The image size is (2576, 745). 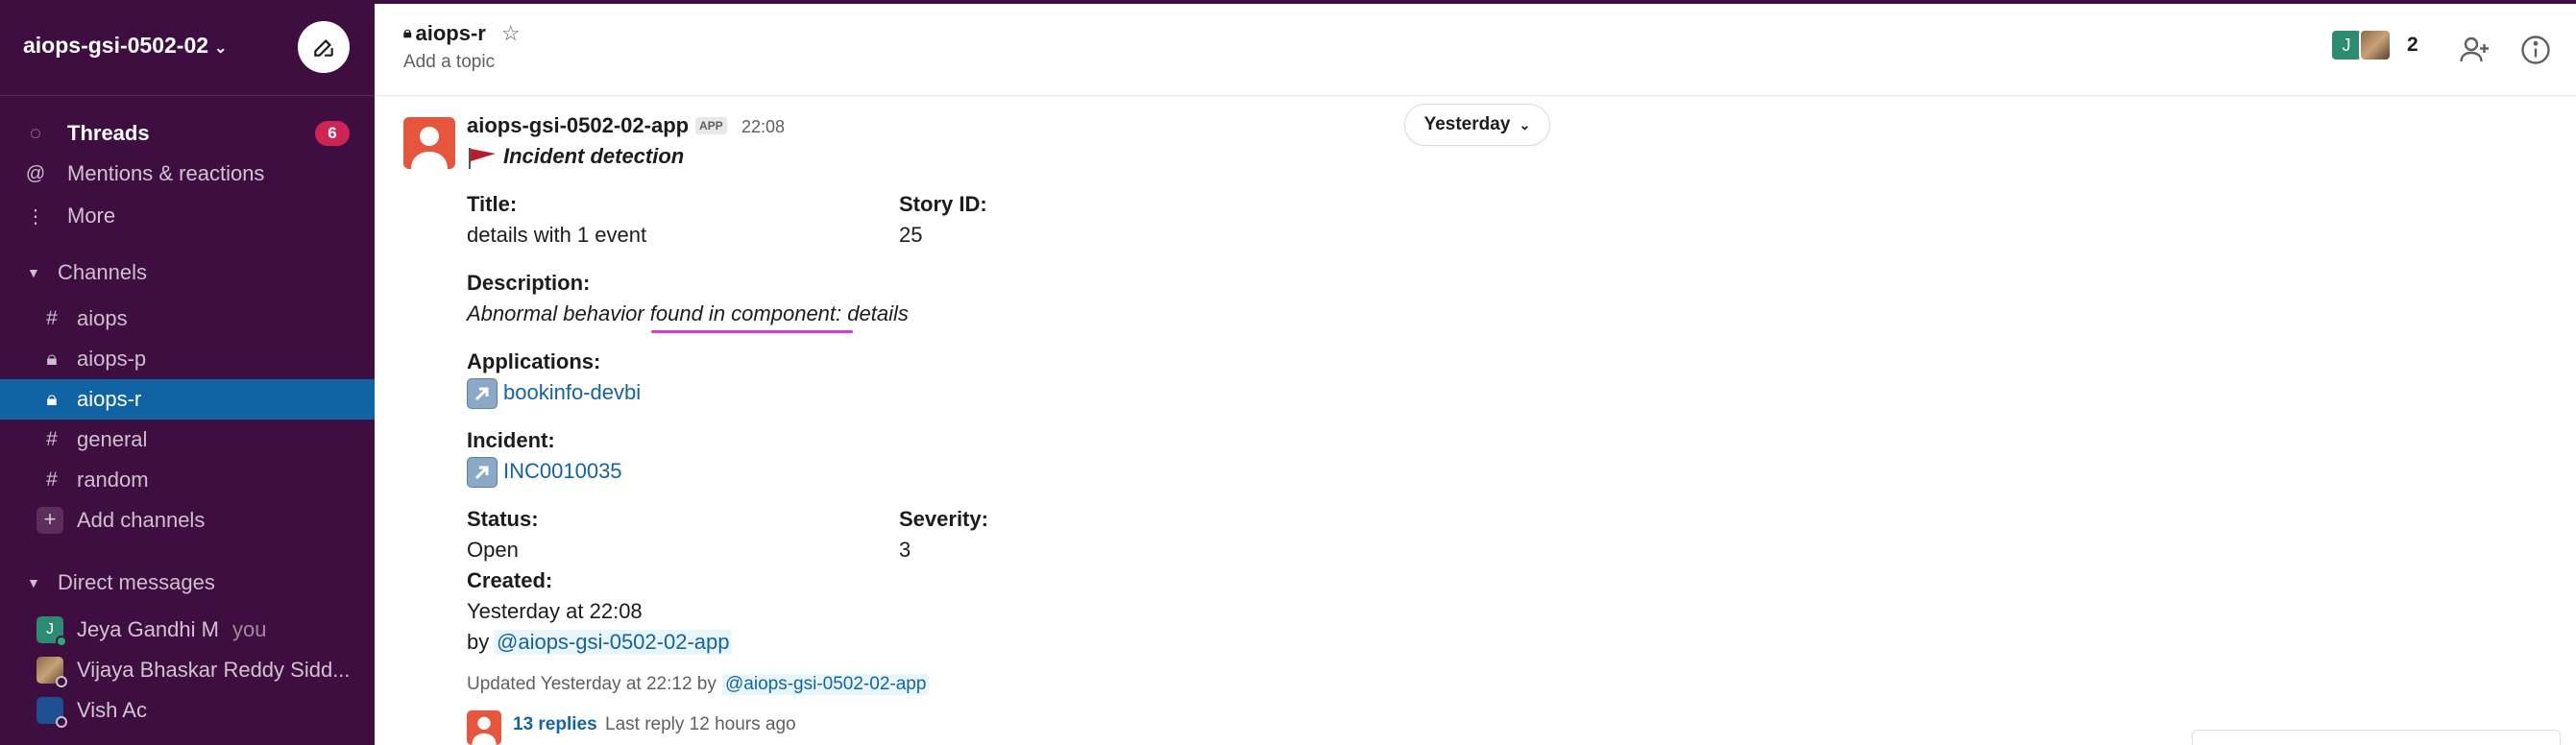 I want to click on last-reply-text: Last reply 12 hours ago, so click(x=700, y=724).